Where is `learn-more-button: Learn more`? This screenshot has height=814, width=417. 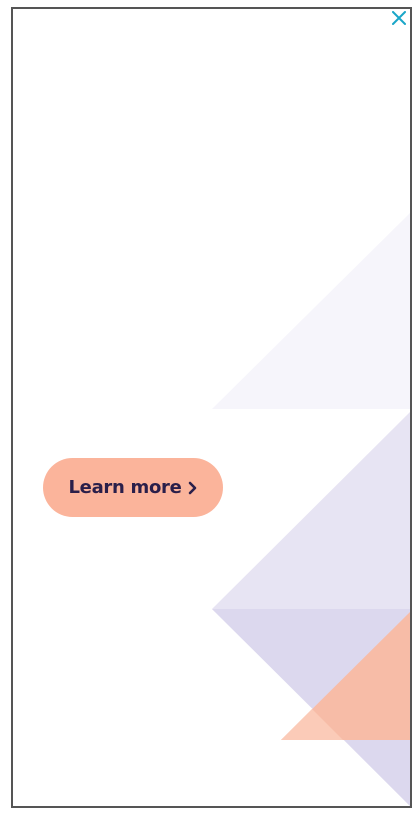 learn-more-button: Learn more is located at coordinates (133, 487).